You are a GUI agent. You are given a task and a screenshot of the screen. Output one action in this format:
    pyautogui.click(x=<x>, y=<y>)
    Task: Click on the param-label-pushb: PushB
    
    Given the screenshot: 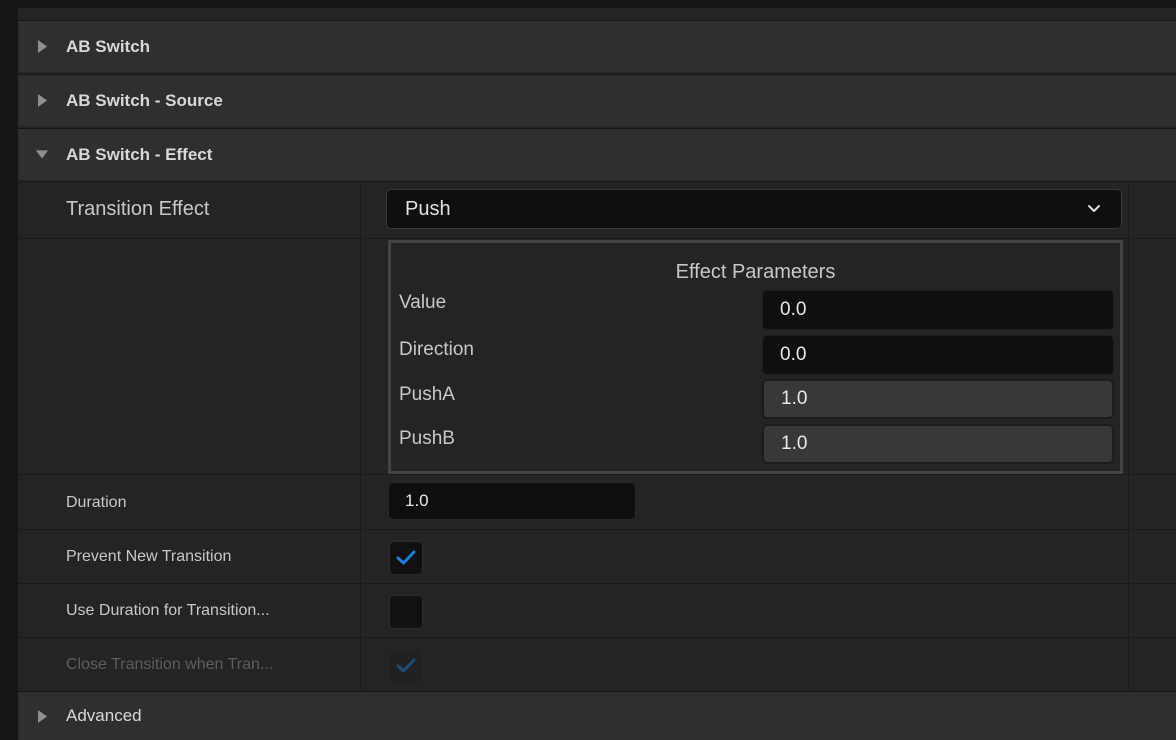 What is the action you would take?
    pyautogui.click(x=427, y=438)
    